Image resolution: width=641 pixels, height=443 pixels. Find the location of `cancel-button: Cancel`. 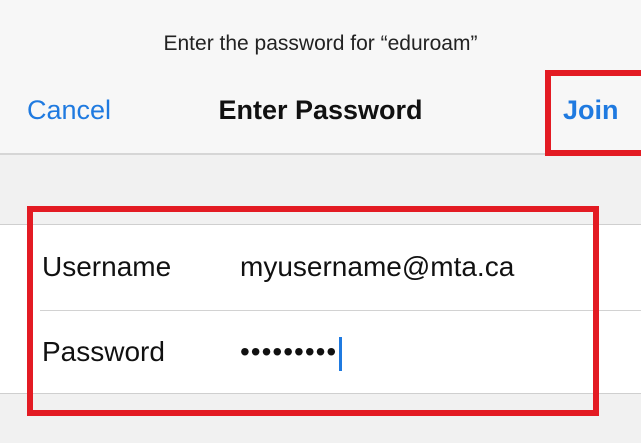

cancel-button: Cancel is located at coordinates (69, 110).